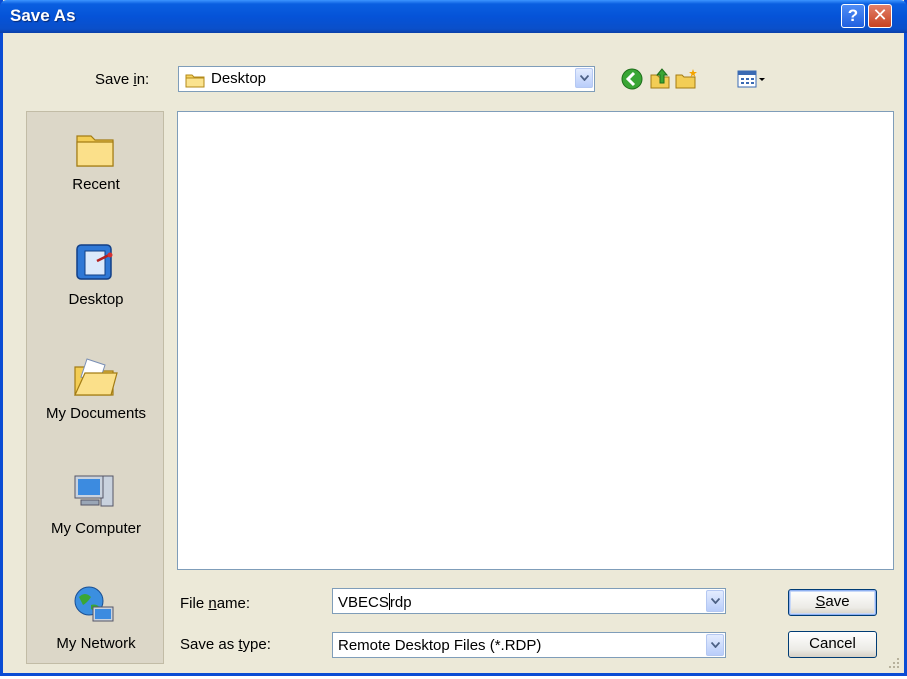 This screenshot has height=679, width=907. I want to click on place-desktop: Desktop, so click(96, 281).